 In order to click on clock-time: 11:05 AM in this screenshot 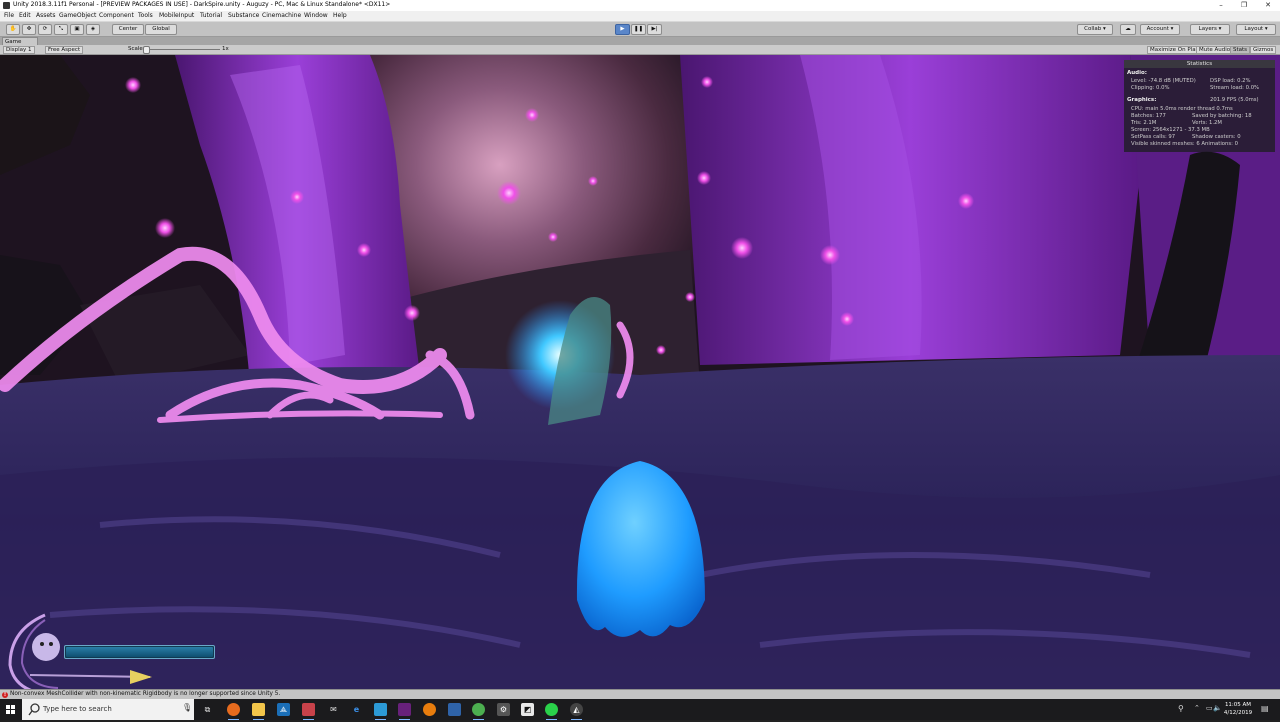, I will do `click(1238, 705)`.